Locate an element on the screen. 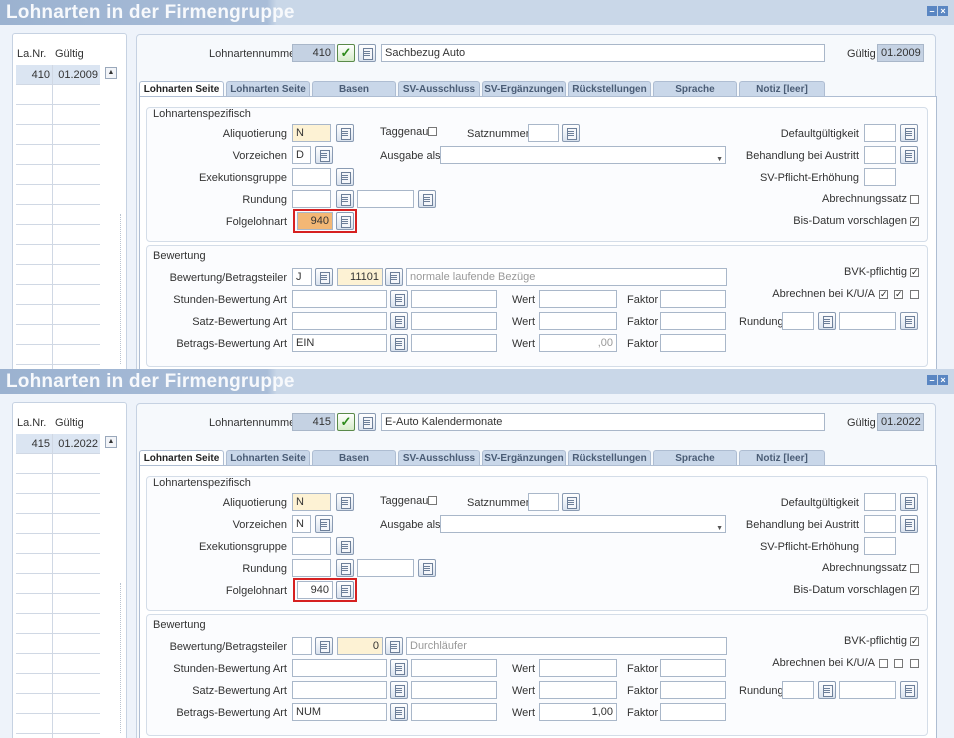 The image size is (954, 738). defaultgueltigkeit-lookup-icon is located at coordinates (909, 133).